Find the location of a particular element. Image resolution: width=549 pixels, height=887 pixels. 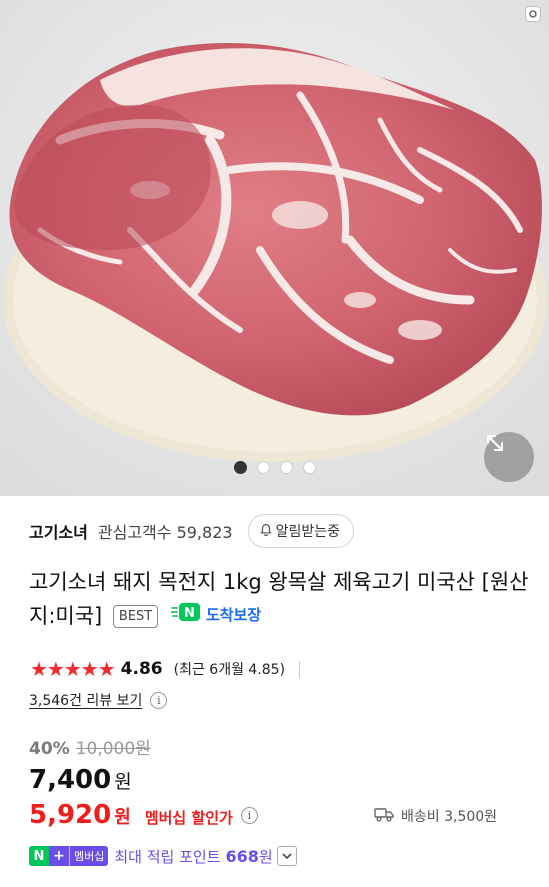

member-price-unit: 원 is located at coordinates (122, 817).